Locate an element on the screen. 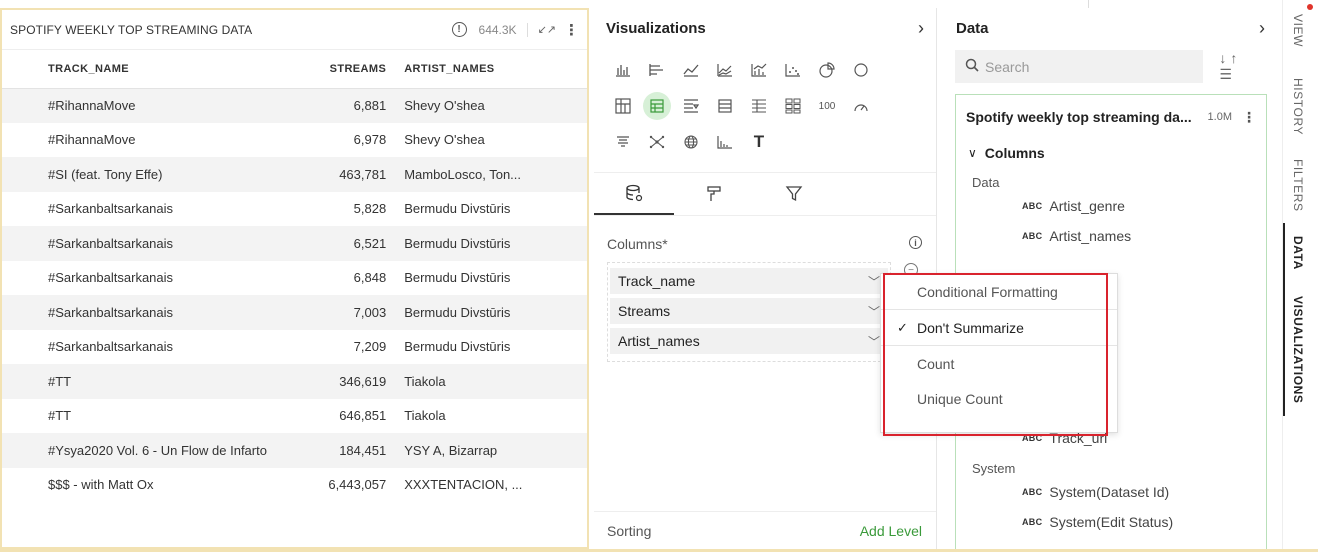 This screenshot has width=1318, height=552. combo-chart-icon is located at coordinates (759, 70).